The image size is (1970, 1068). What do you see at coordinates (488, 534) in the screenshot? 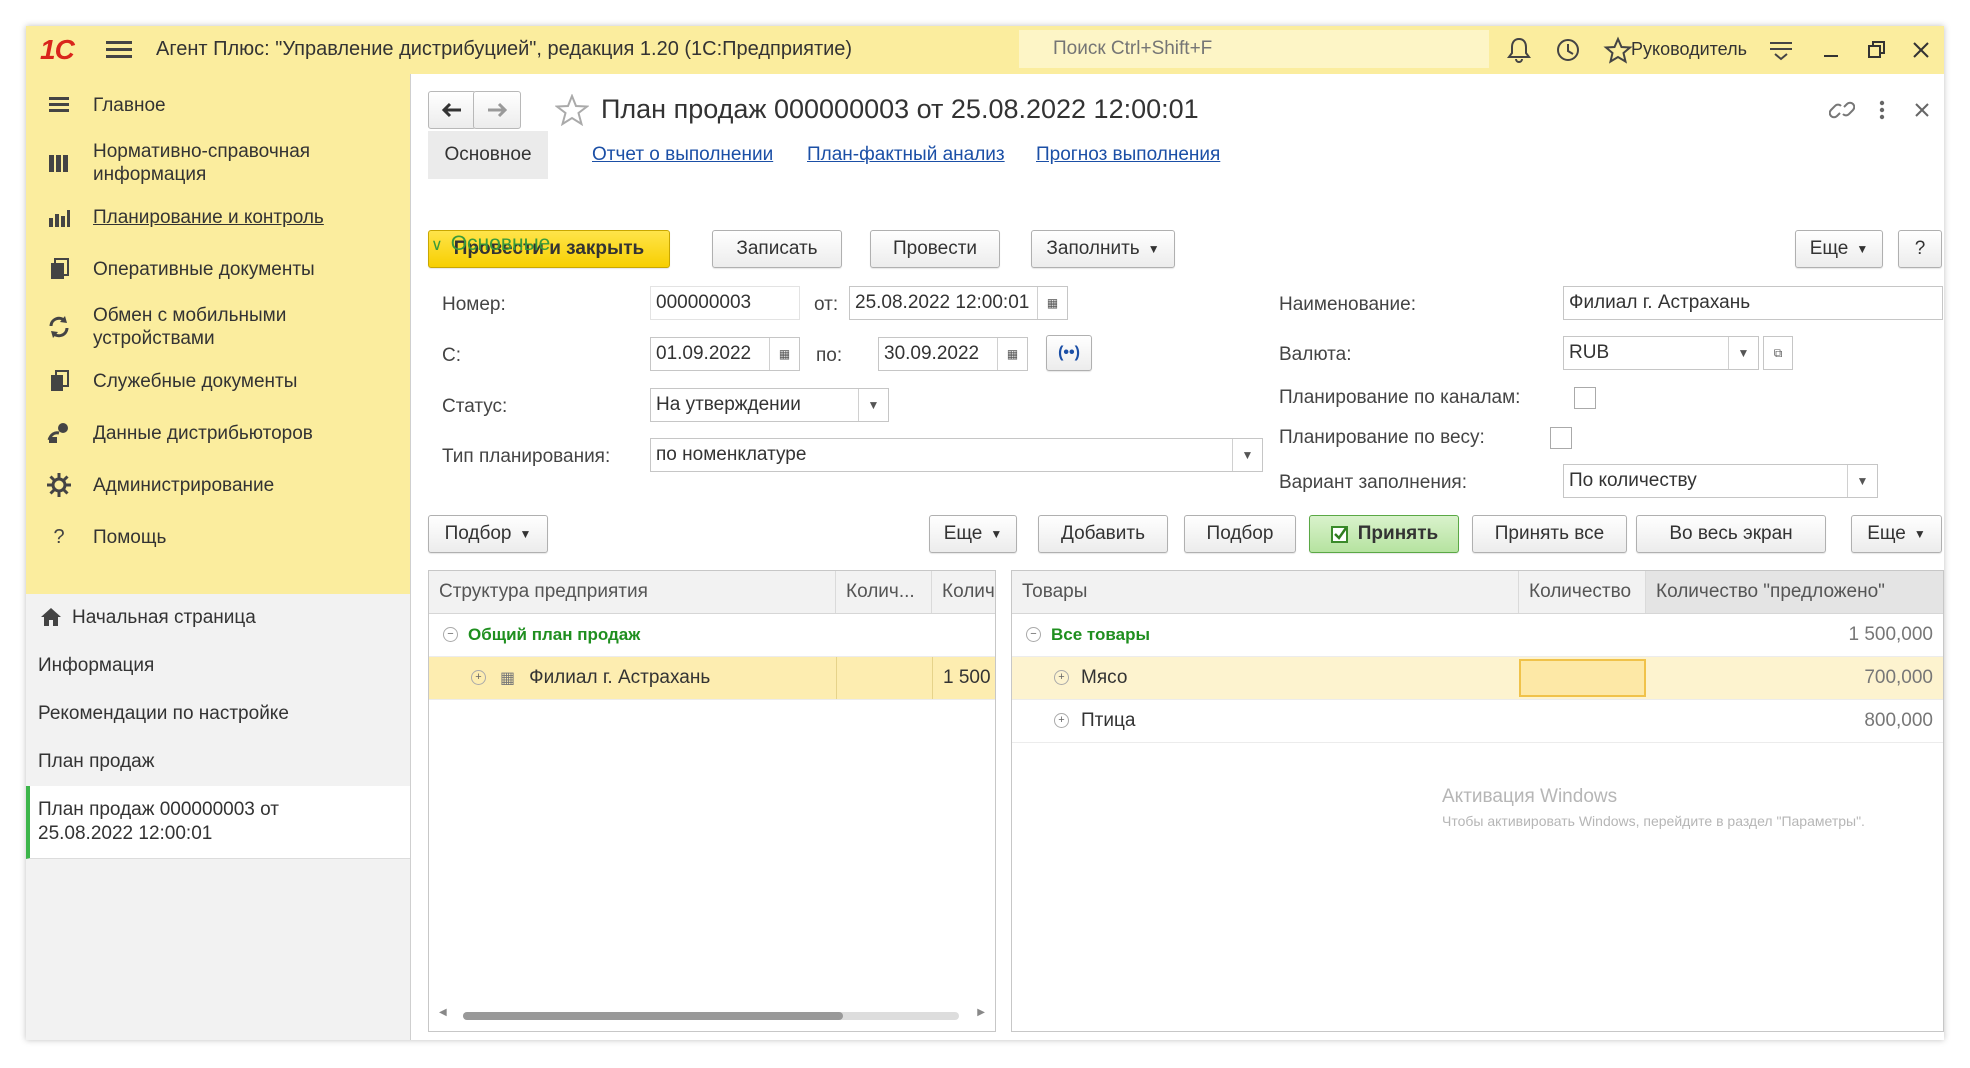
I see `left-pick-button: Подбор ▼` at bounding box center [488, 534].